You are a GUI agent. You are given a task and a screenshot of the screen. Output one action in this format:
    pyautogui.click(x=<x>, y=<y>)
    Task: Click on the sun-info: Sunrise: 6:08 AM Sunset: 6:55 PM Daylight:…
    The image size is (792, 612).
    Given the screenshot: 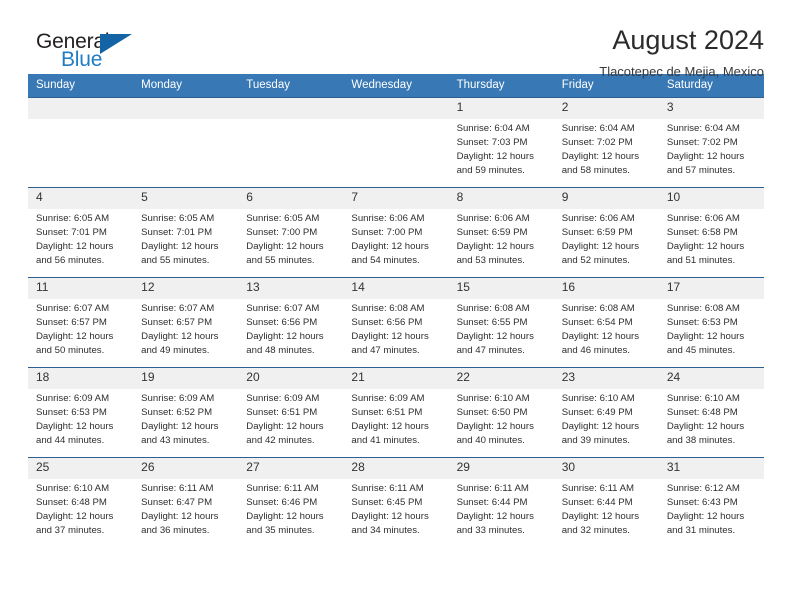 What is the action you would take?
    pyautogui.click(x=501, y=328)
    